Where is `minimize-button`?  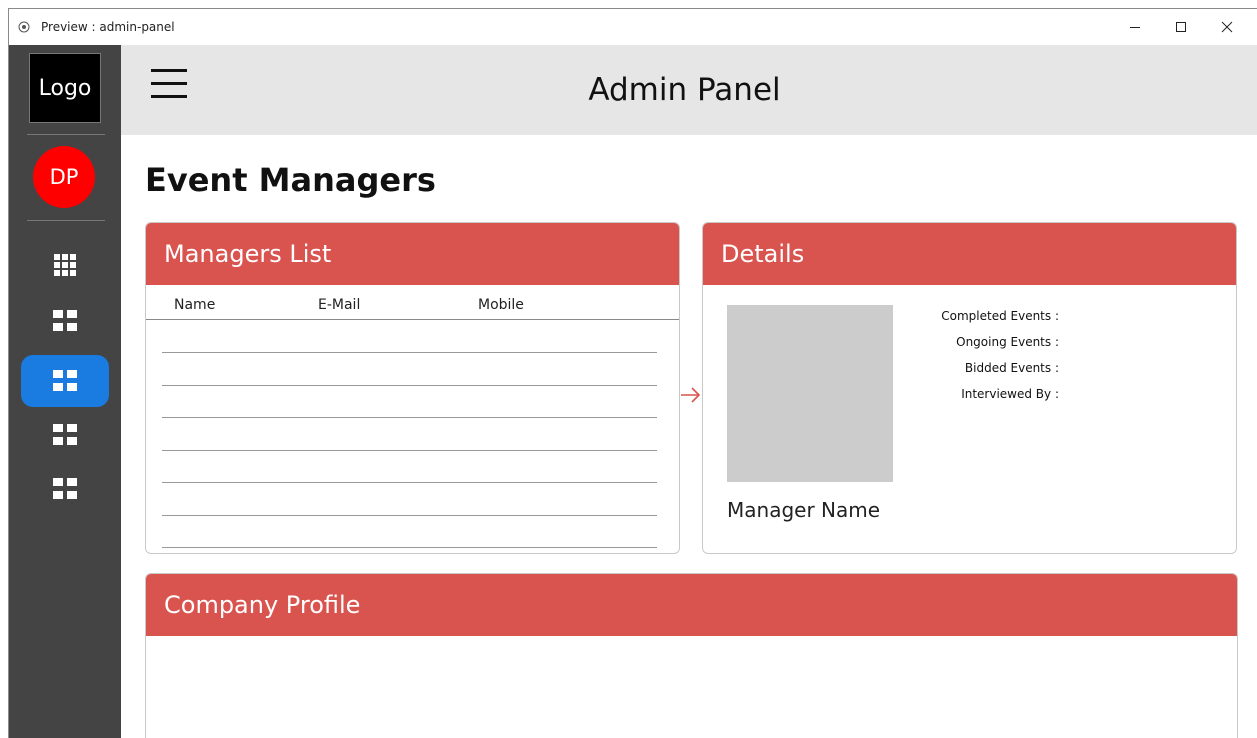
minimize-button is located at coordinates (1135, 27).